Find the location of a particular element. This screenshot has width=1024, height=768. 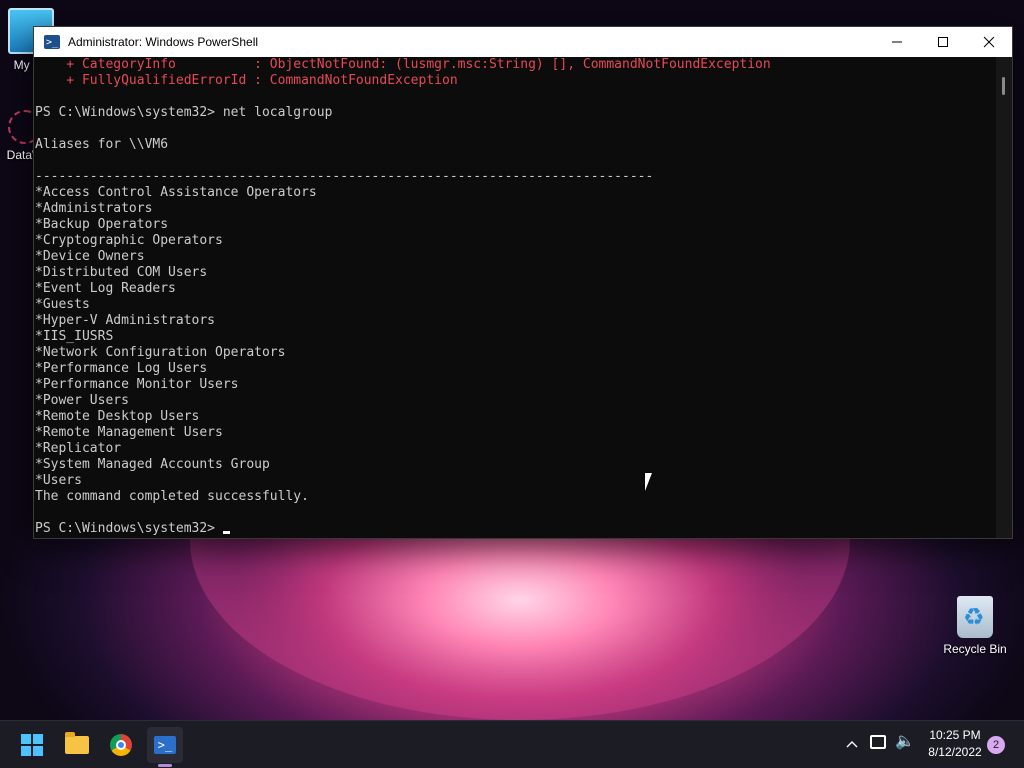

maximize-icon is located at coordinates (943, 42).